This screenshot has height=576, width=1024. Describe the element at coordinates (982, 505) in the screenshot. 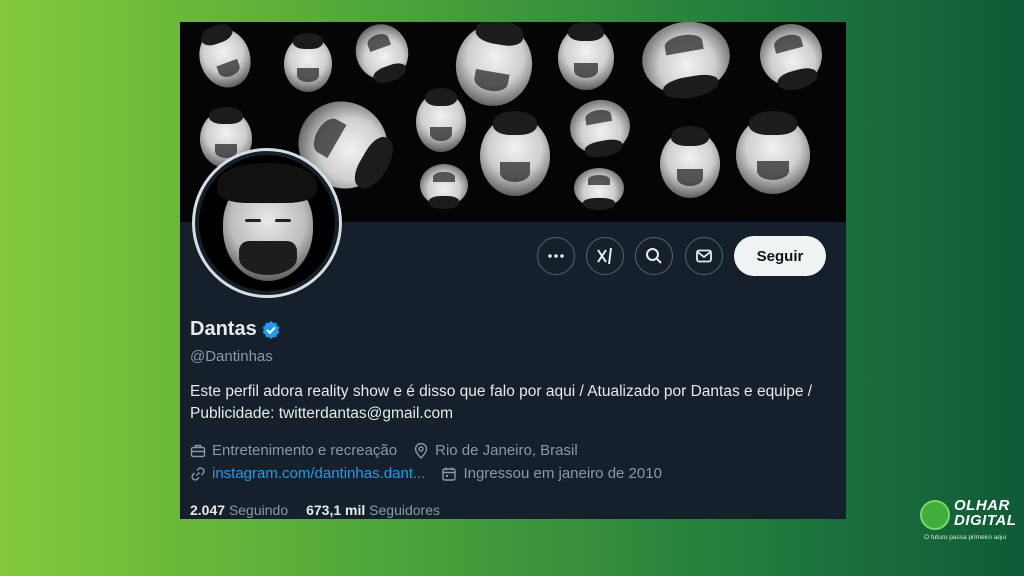

I see `logo-line-1: OLHAR` at that location.